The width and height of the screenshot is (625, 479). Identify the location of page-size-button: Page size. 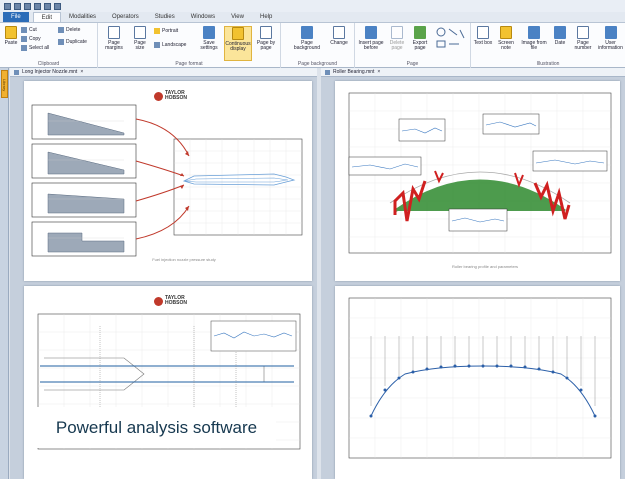
(140, 38).